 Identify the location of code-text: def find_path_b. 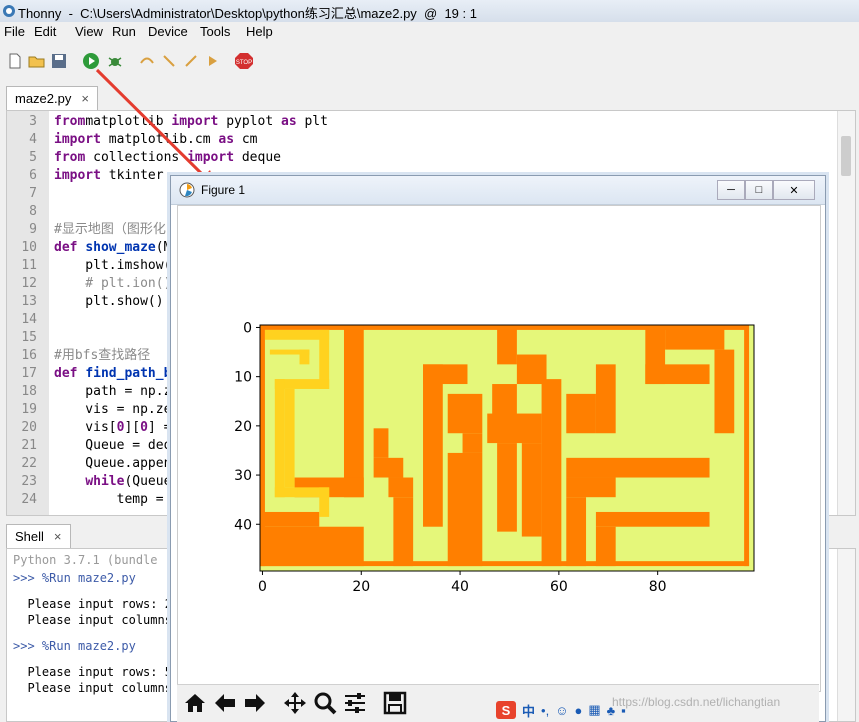
(113, 373).